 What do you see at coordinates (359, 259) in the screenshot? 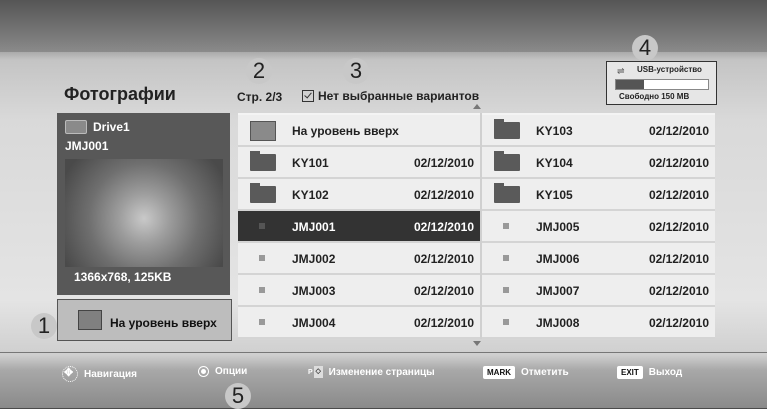
I see `file-item: JMJ002 02/12/2010` at bounding box center [359, 259].